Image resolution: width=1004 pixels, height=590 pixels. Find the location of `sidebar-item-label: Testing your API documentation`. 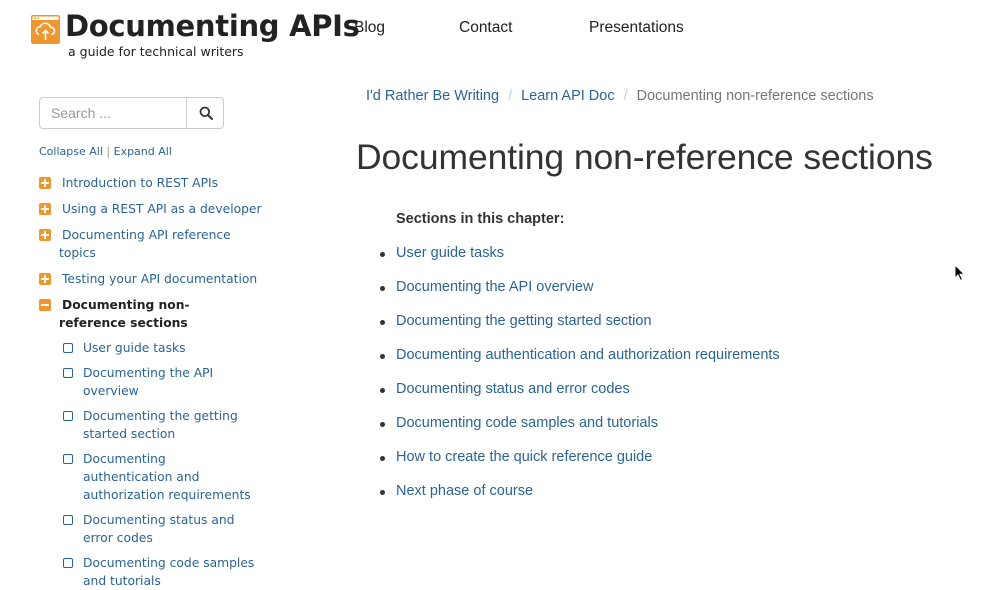

sidebar-item-label: Testing your API documentation is located at coordinates (151, 279).